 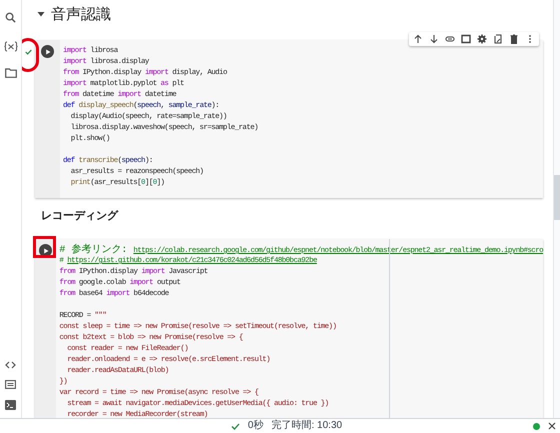 What do you see at coordinates (10, 365) in the screenshot?
I see `code-icon` at bounding box center [10, 365].